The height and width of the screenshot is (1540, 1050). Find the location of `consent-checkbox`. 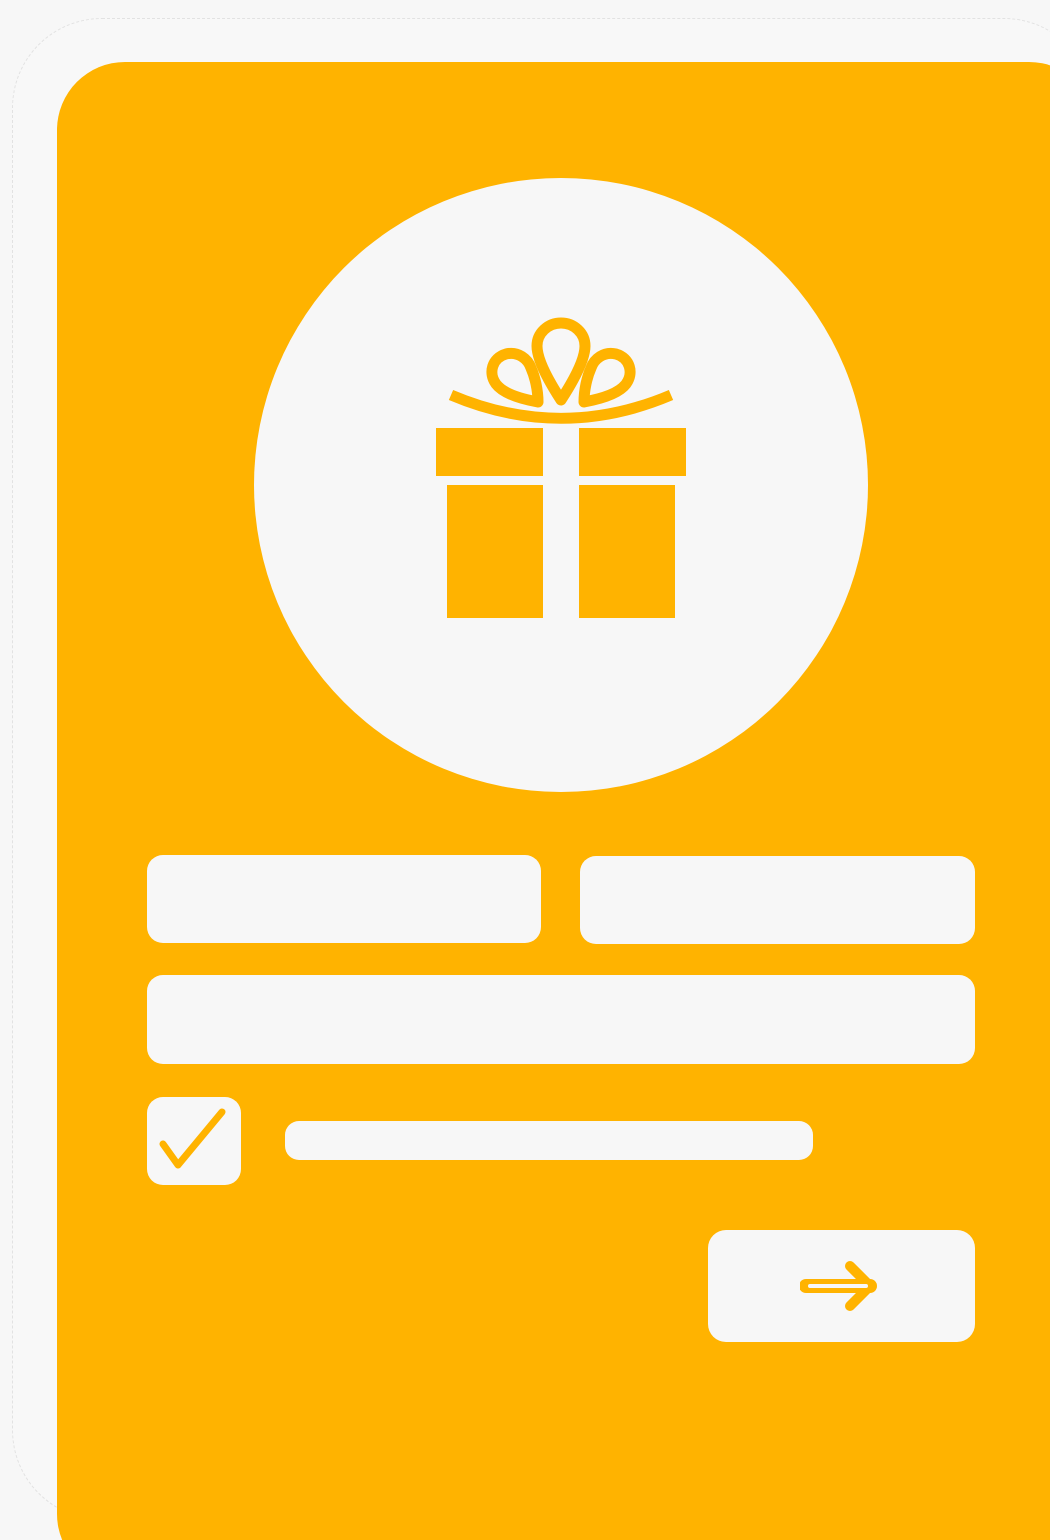

consent-checkbox is located at coordinates (194, 1141).